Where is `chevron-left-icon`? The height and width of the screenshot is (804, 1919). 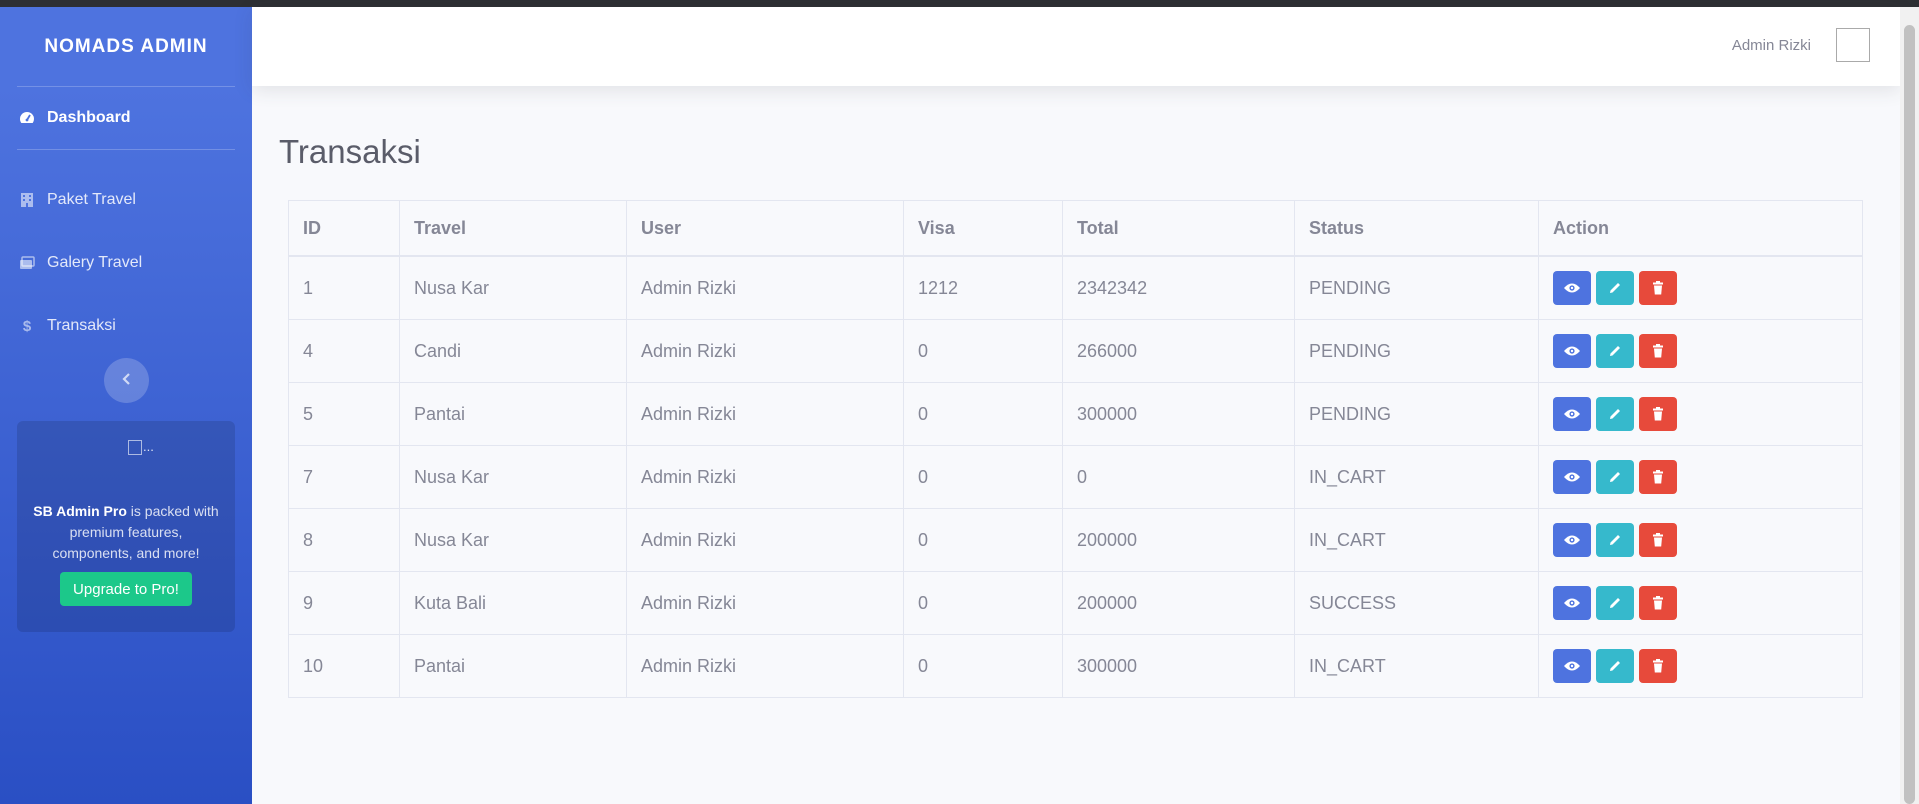 chevron-left-icon is located at coordinates (126, 381).